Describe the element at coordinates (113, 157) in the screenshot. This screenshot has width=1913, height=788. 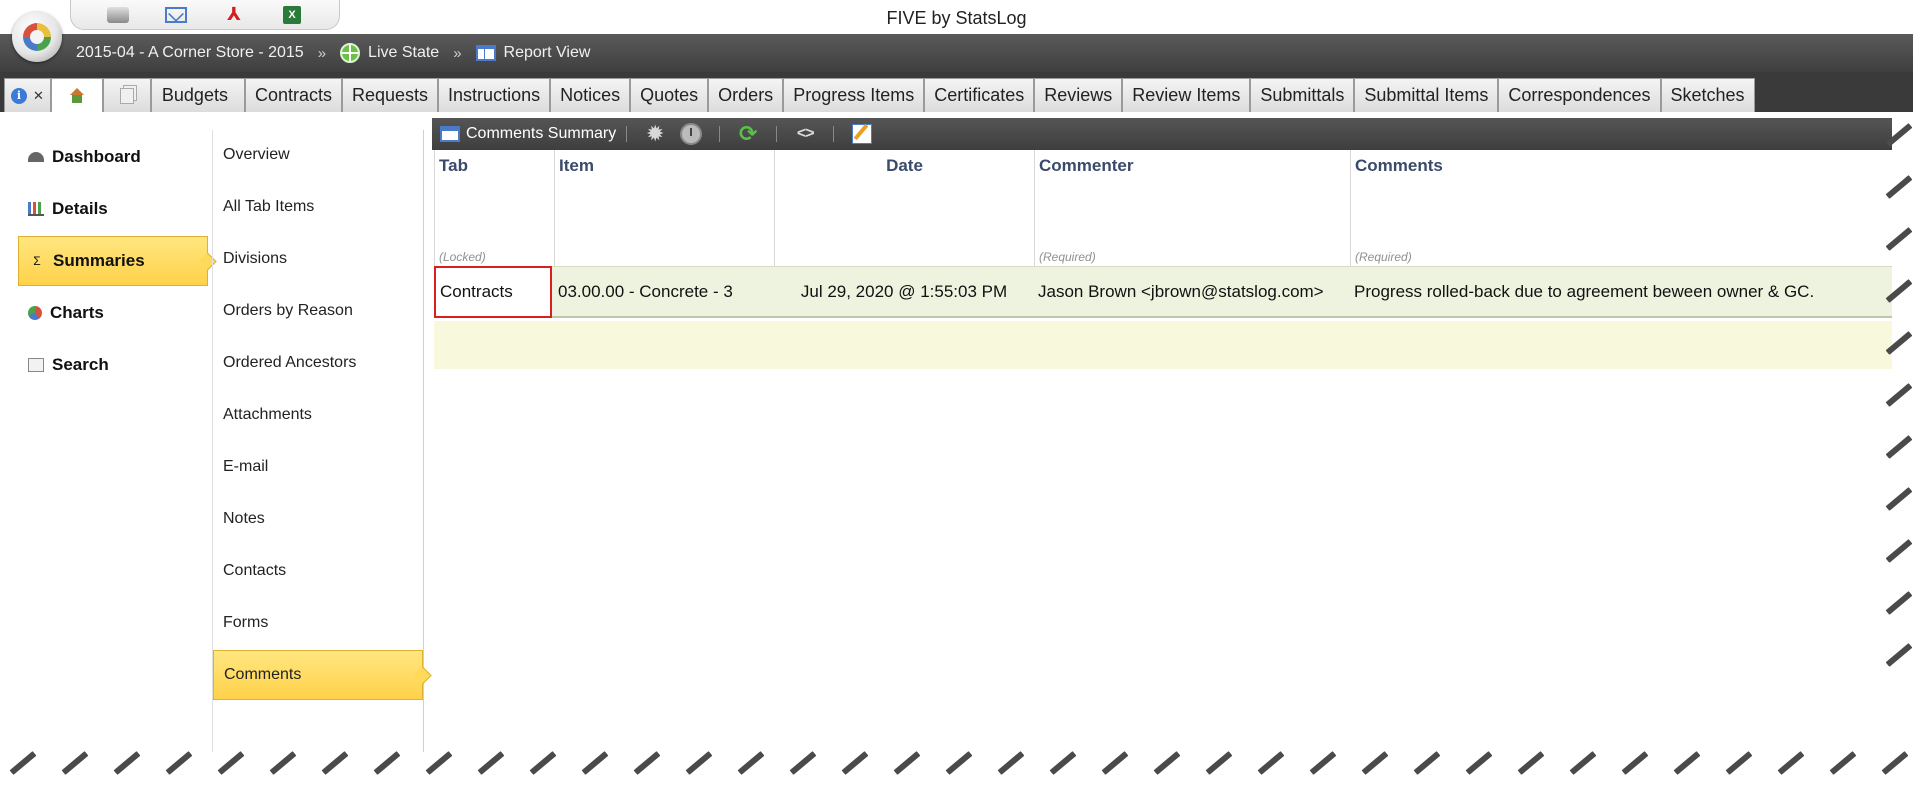
I see `nav-dashboard: Dashboard` at that location.